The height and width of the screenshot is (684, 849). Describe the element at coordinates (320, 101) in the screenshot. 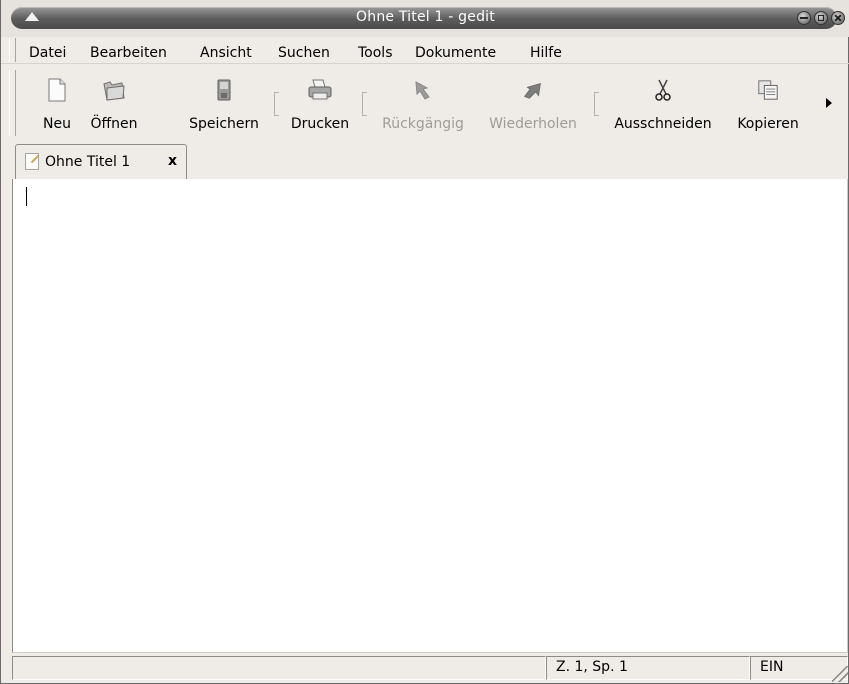

I see `print-button: Drucken` at that location.